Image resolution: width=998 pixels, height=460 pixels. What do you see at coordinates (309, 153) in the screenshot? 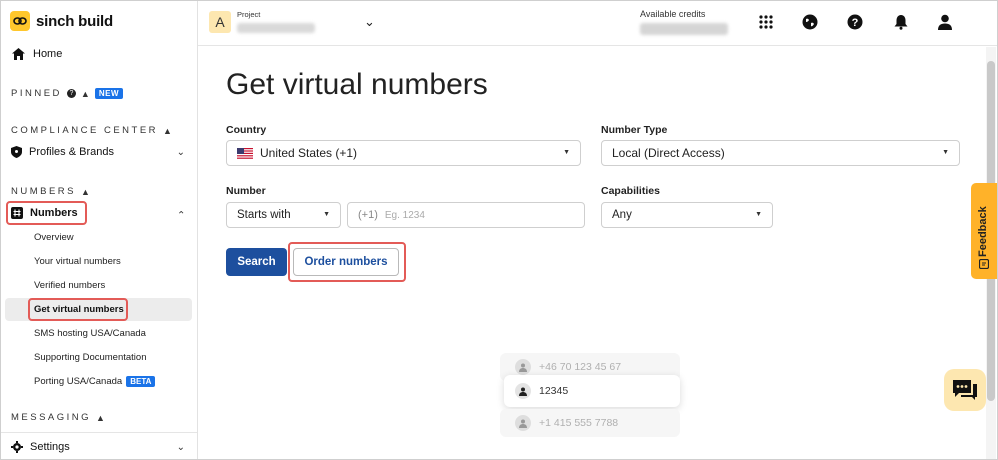
I see `select-value: United States (+1)` at bounding box center [309, 153].